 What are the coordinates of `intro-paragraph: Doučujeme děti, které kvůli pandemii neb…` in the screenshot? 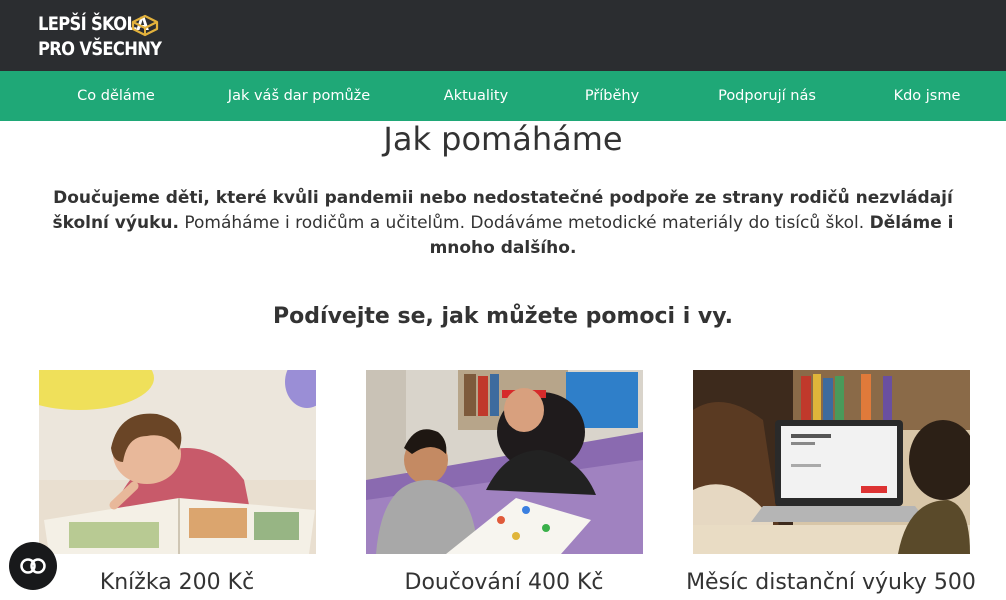 It's located at (503, 223).